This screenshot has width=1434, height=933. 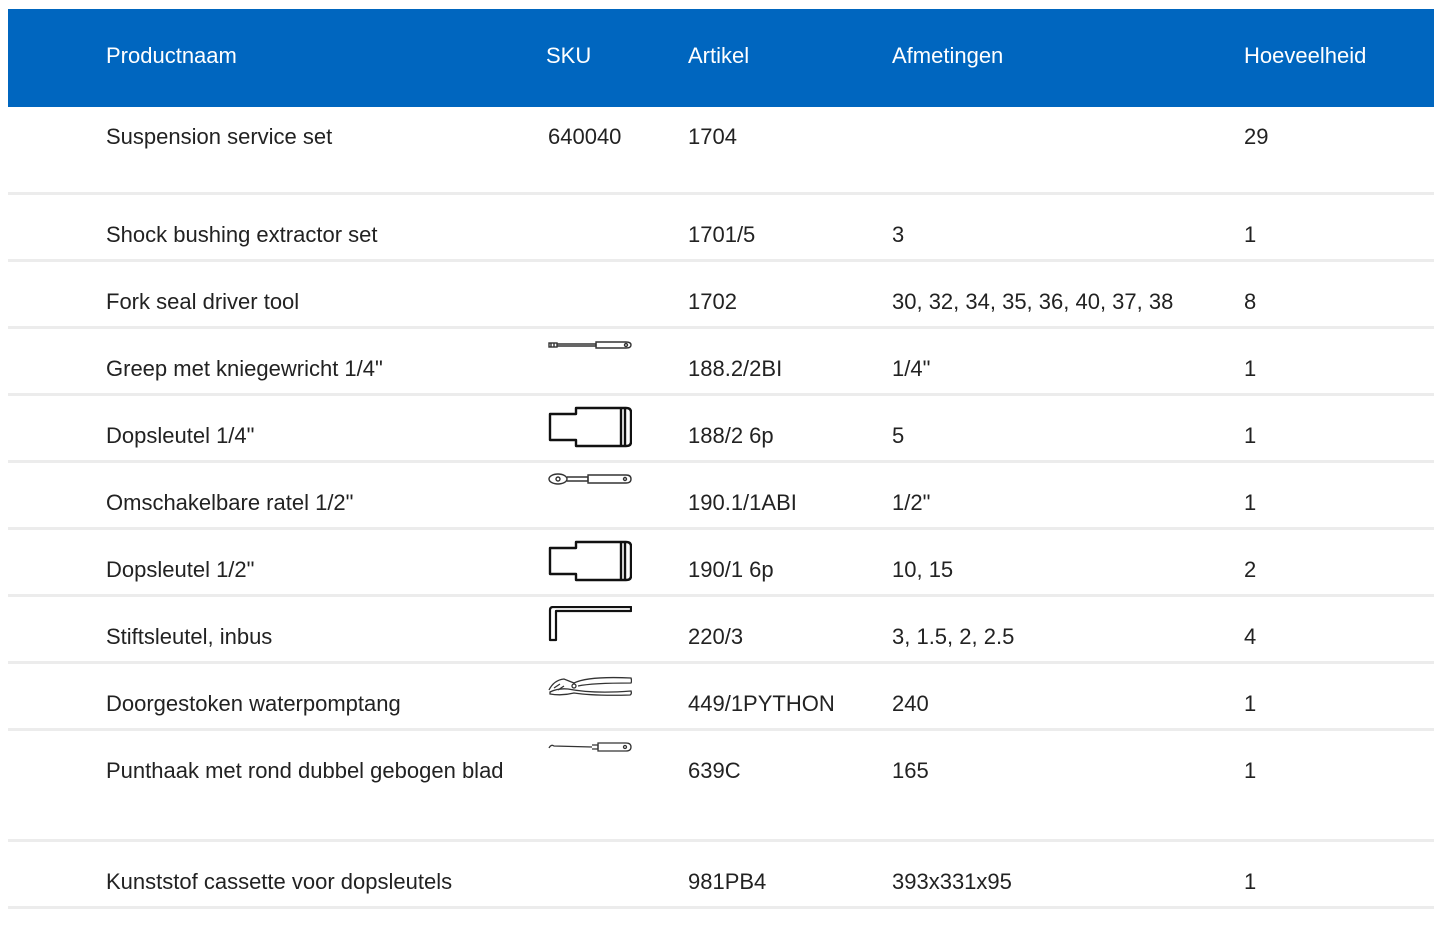 I want to click on cell-product-name: Punthaak met rond dubbel gebogen blad, so click(x=305, y=770).